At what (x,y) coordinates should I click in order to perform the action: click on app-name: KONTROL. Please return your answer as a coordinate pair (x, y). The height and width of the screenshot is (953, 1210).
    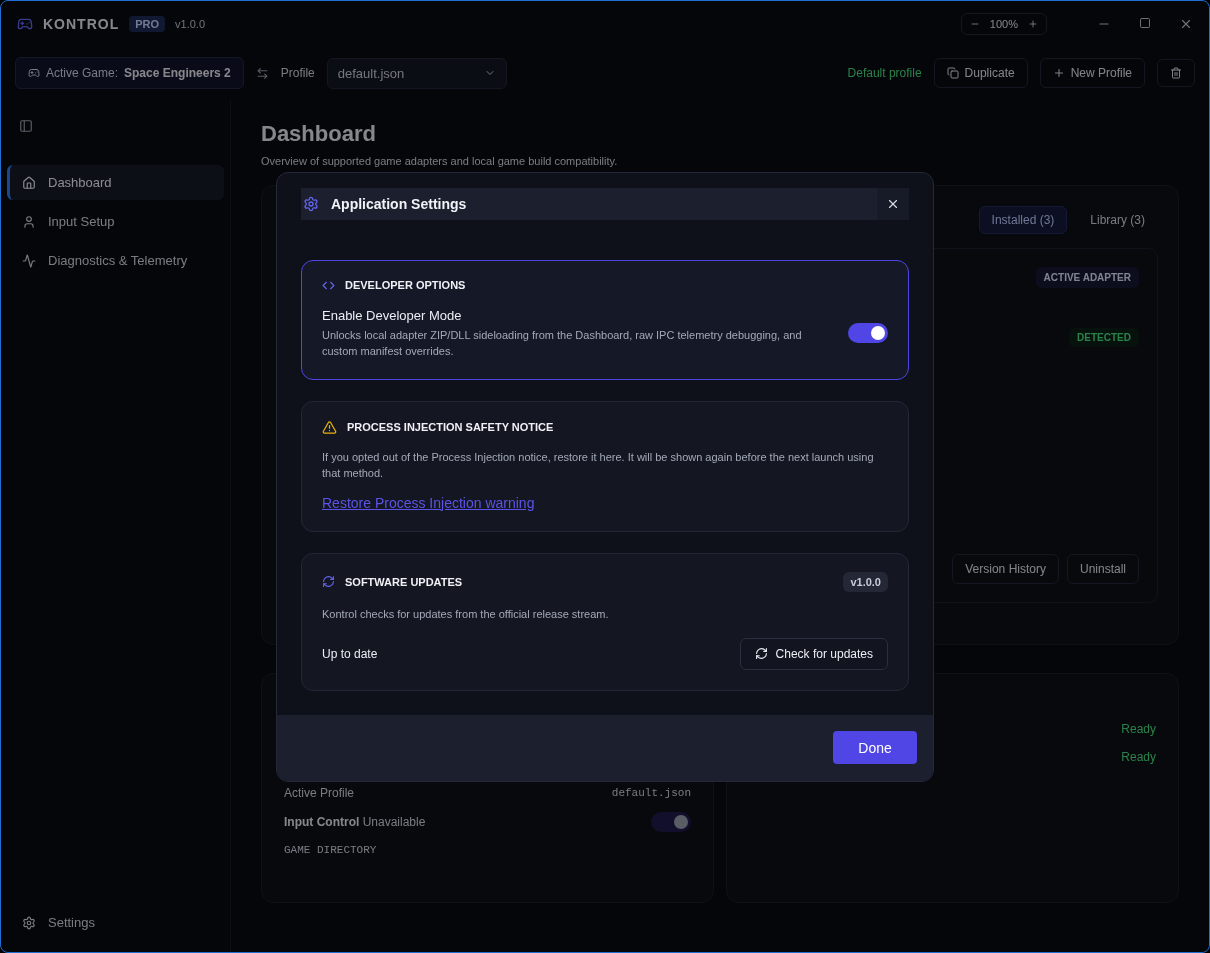
    Looking at the image, I should click on (81, 24).